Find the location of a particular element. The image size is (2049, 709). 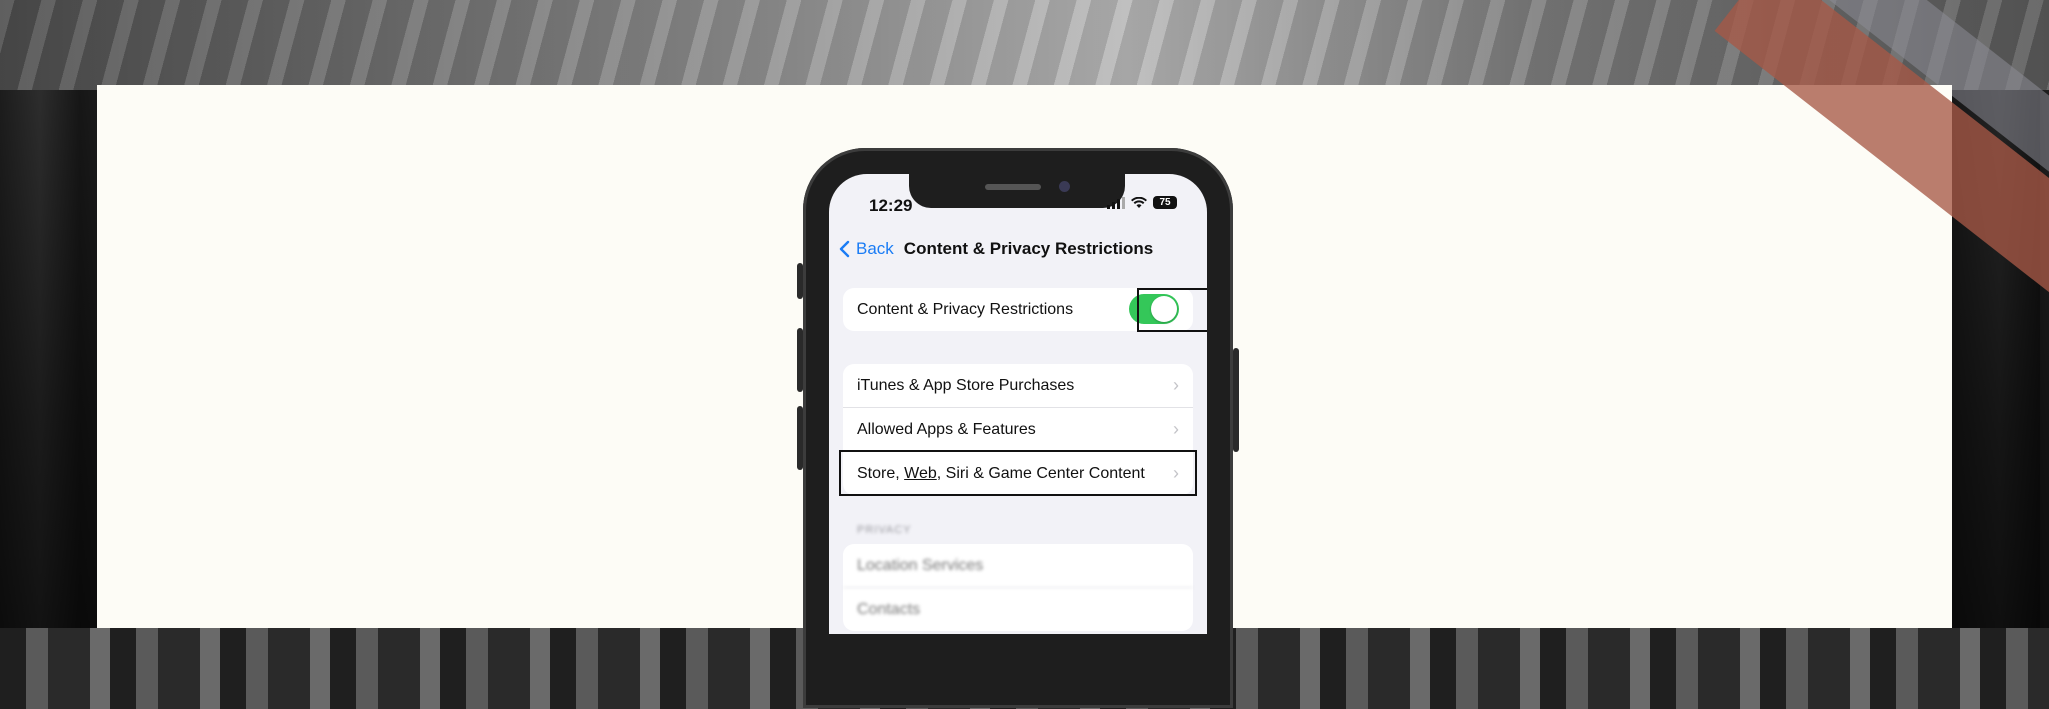

list-item-location-services: Location Services is located at coordinates (1018, 565).